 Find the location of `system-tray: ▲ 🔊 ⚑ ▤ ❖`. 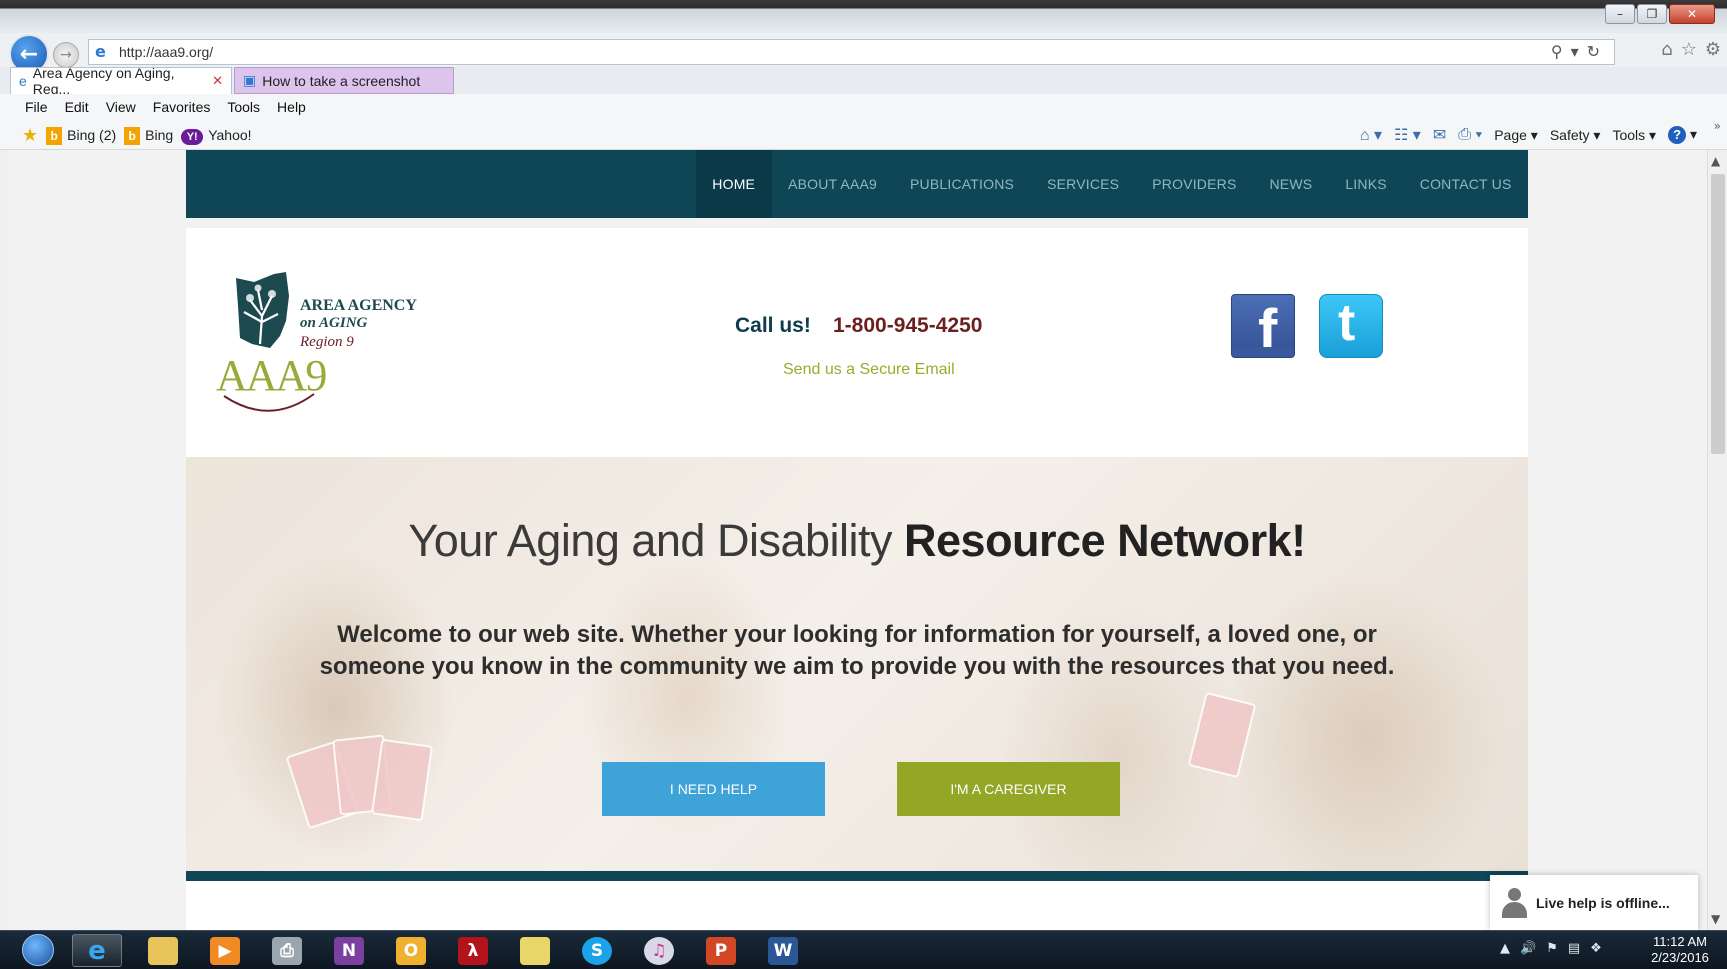

system-tray: ▲ 🔊 ⚑ ▤ ❖ is located at coordinates (1551, 948).